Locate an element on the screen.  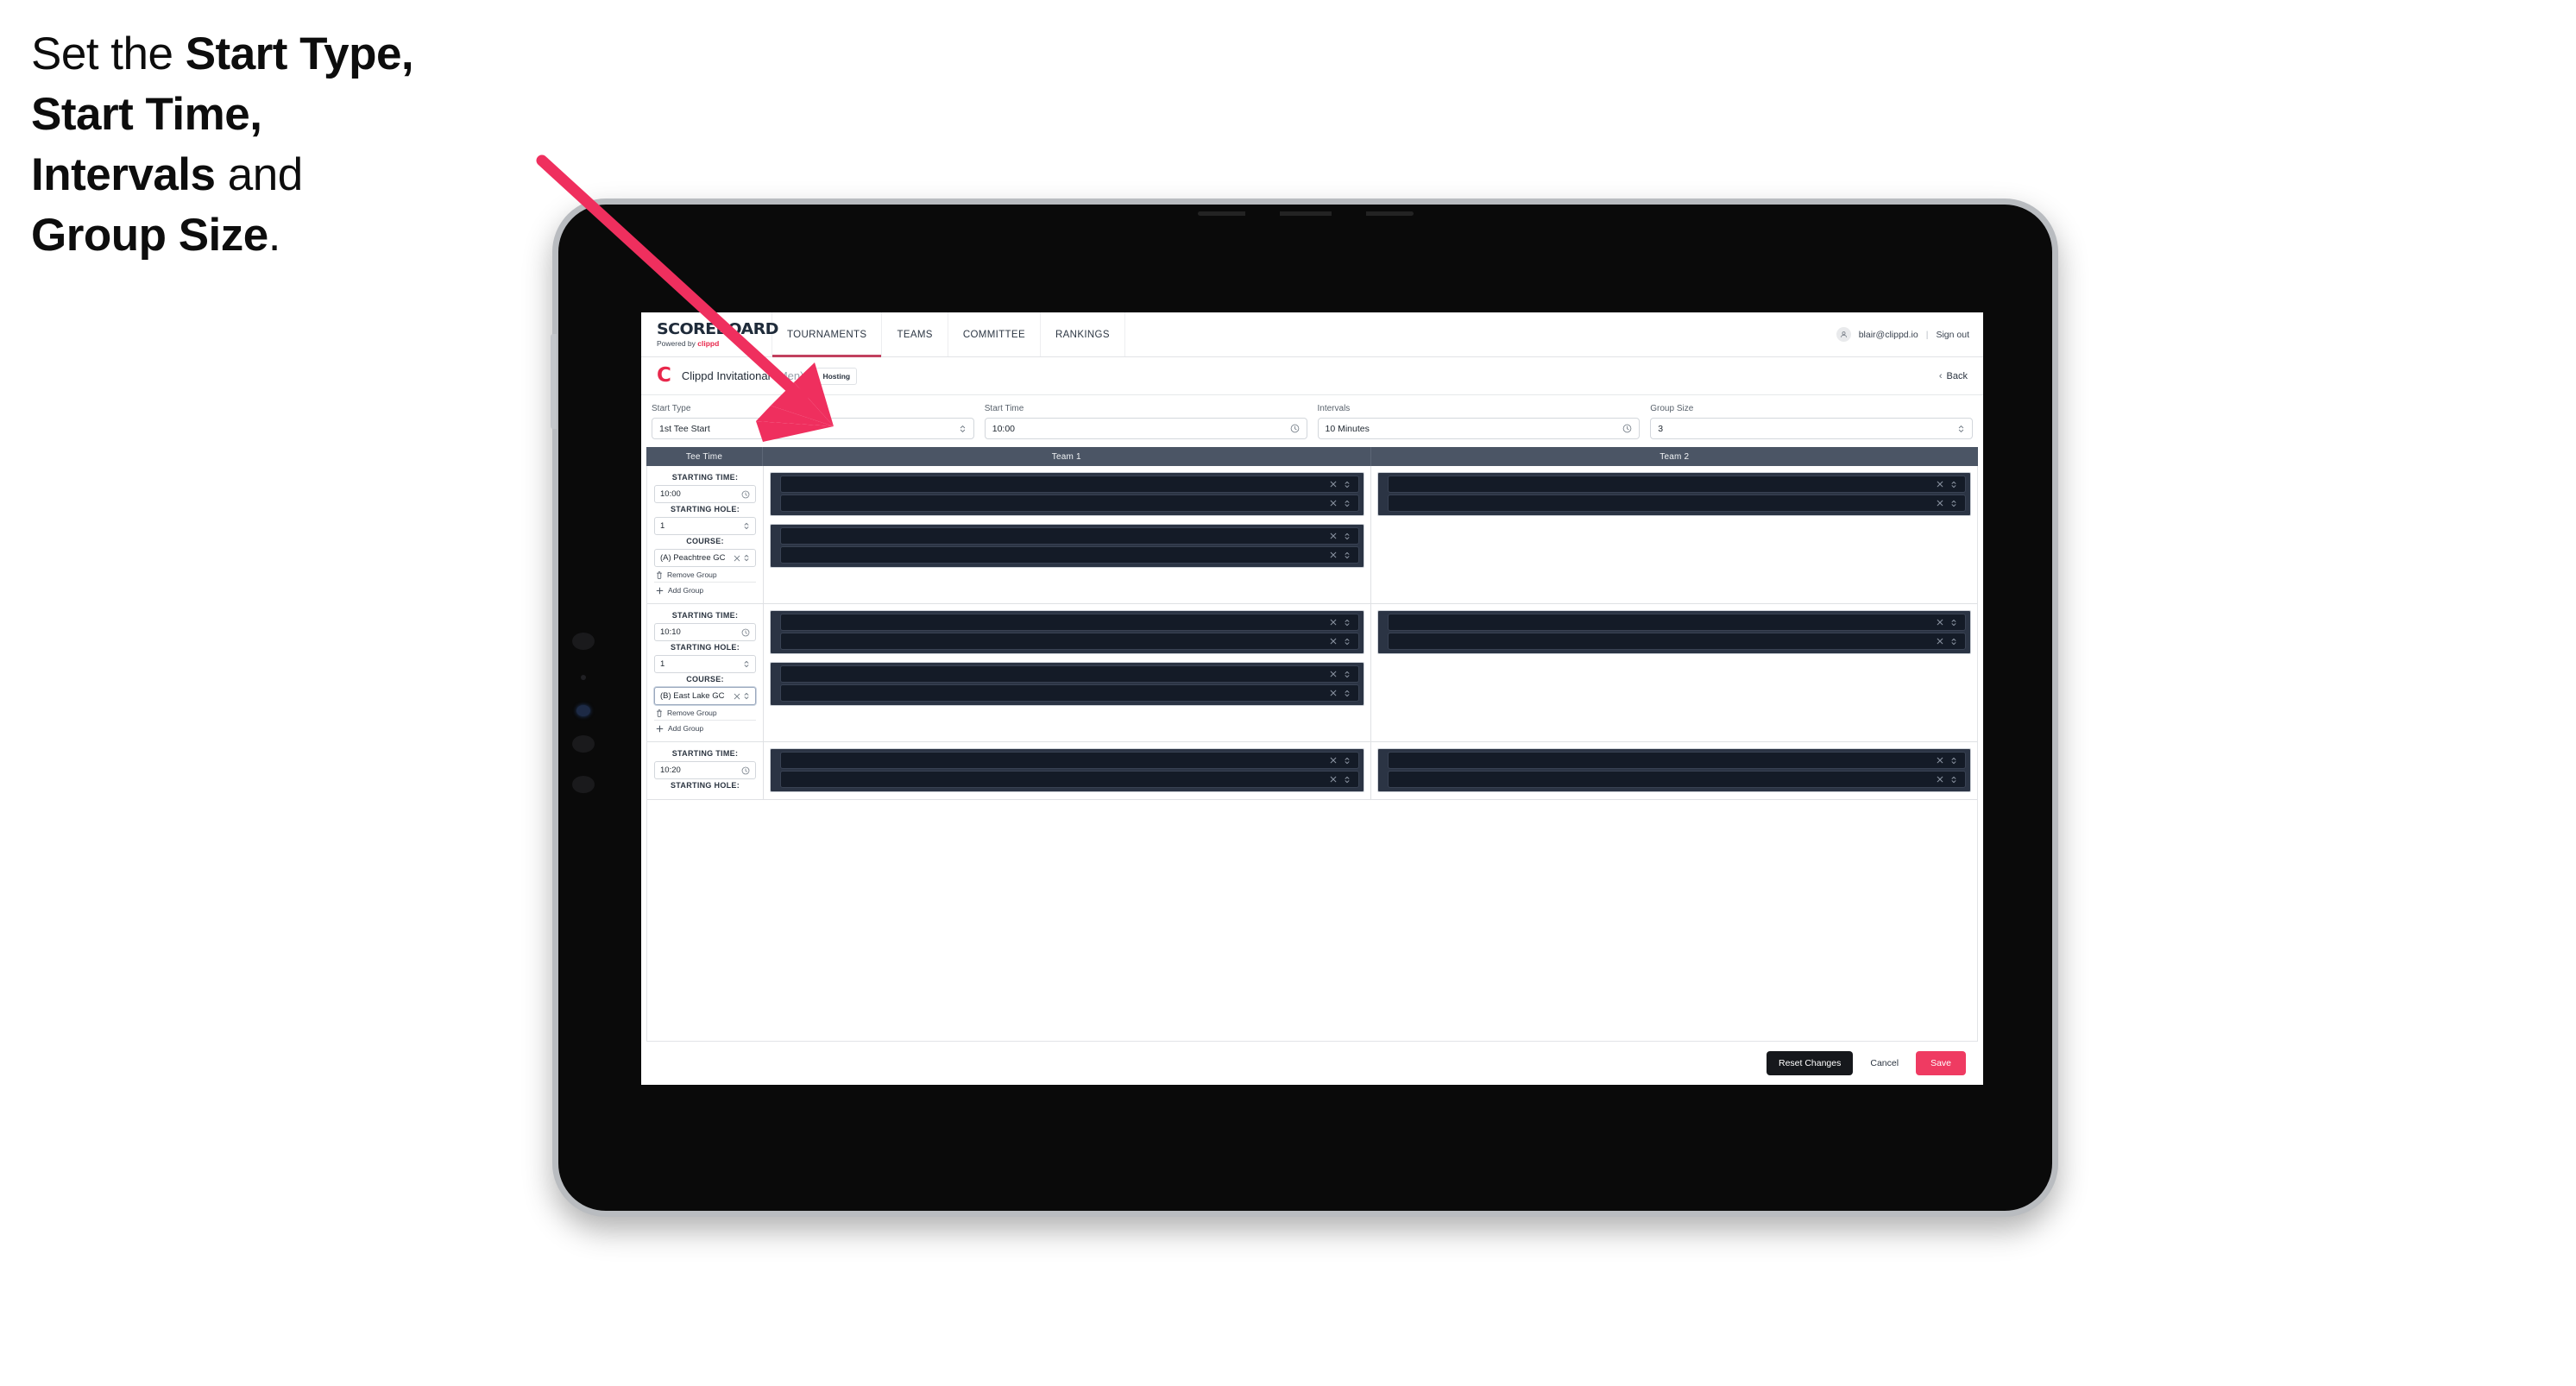
scoreboard-logo: SCOREBOARD Powered by clippd is located at coordinates (710, 334).